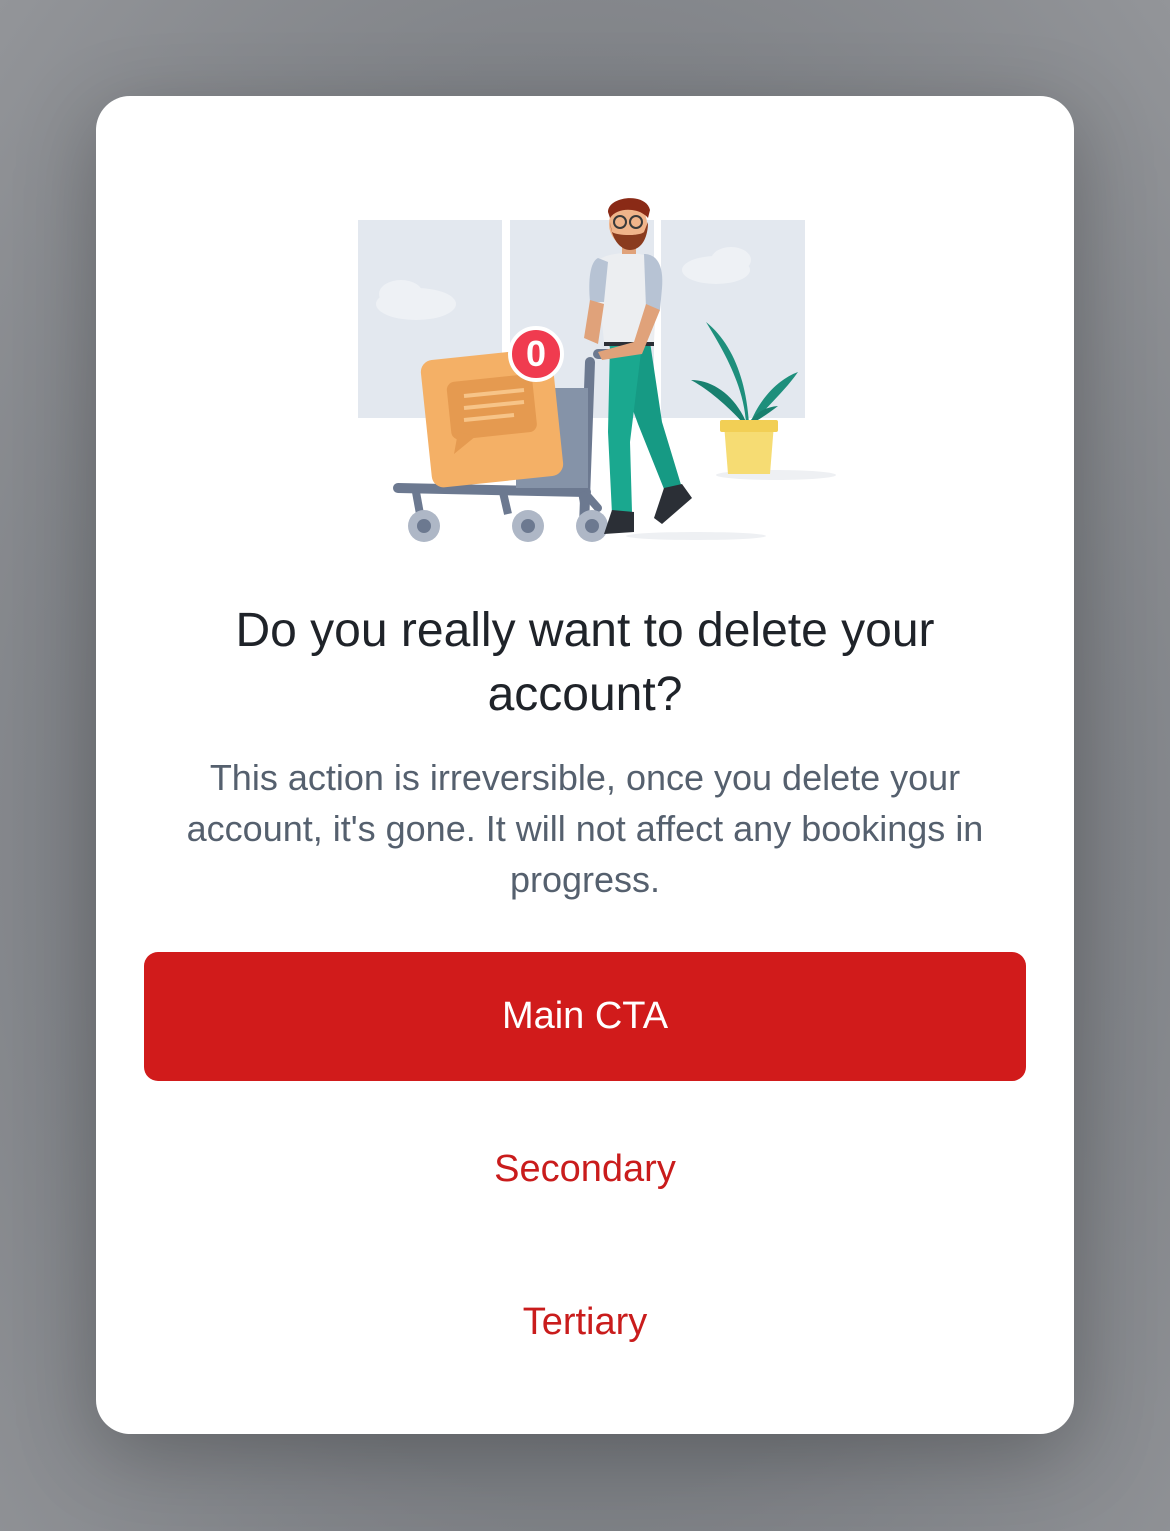 This screenshot has width=1170, height=1531. I want to click on tertiary-button: Tertiary, so click(585, 1322).